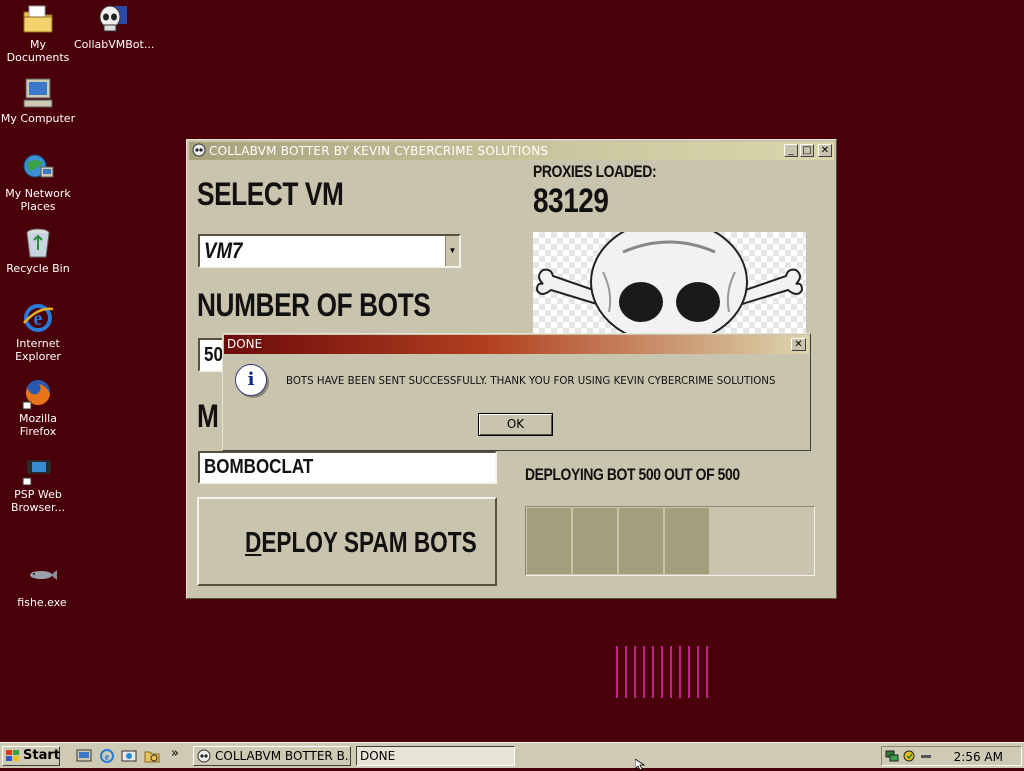 Image resolution: width=1024 pixels, height=771 pixels. I want to click on desktop-icon-my-computer: My Computer, so click(38, 100).